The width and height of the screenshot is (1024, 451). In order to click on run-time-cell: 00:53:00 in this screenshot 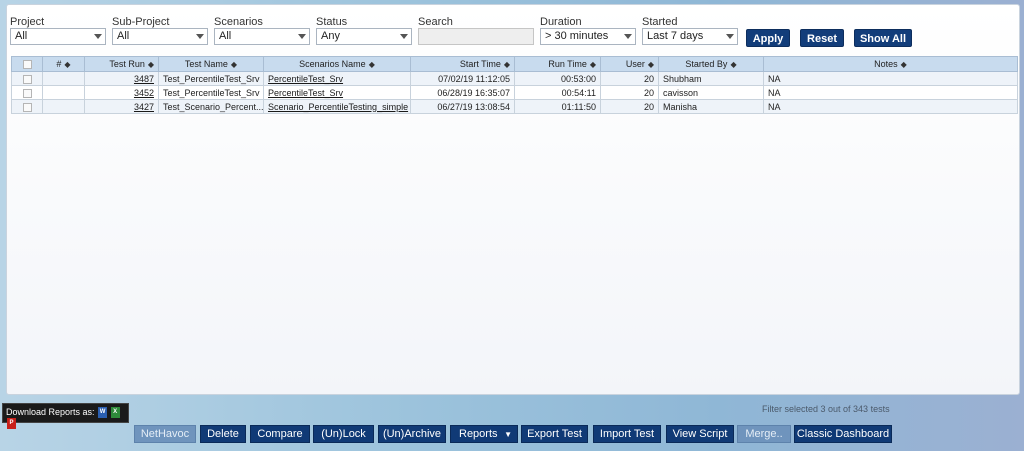, I will do `click(557, 78)`.